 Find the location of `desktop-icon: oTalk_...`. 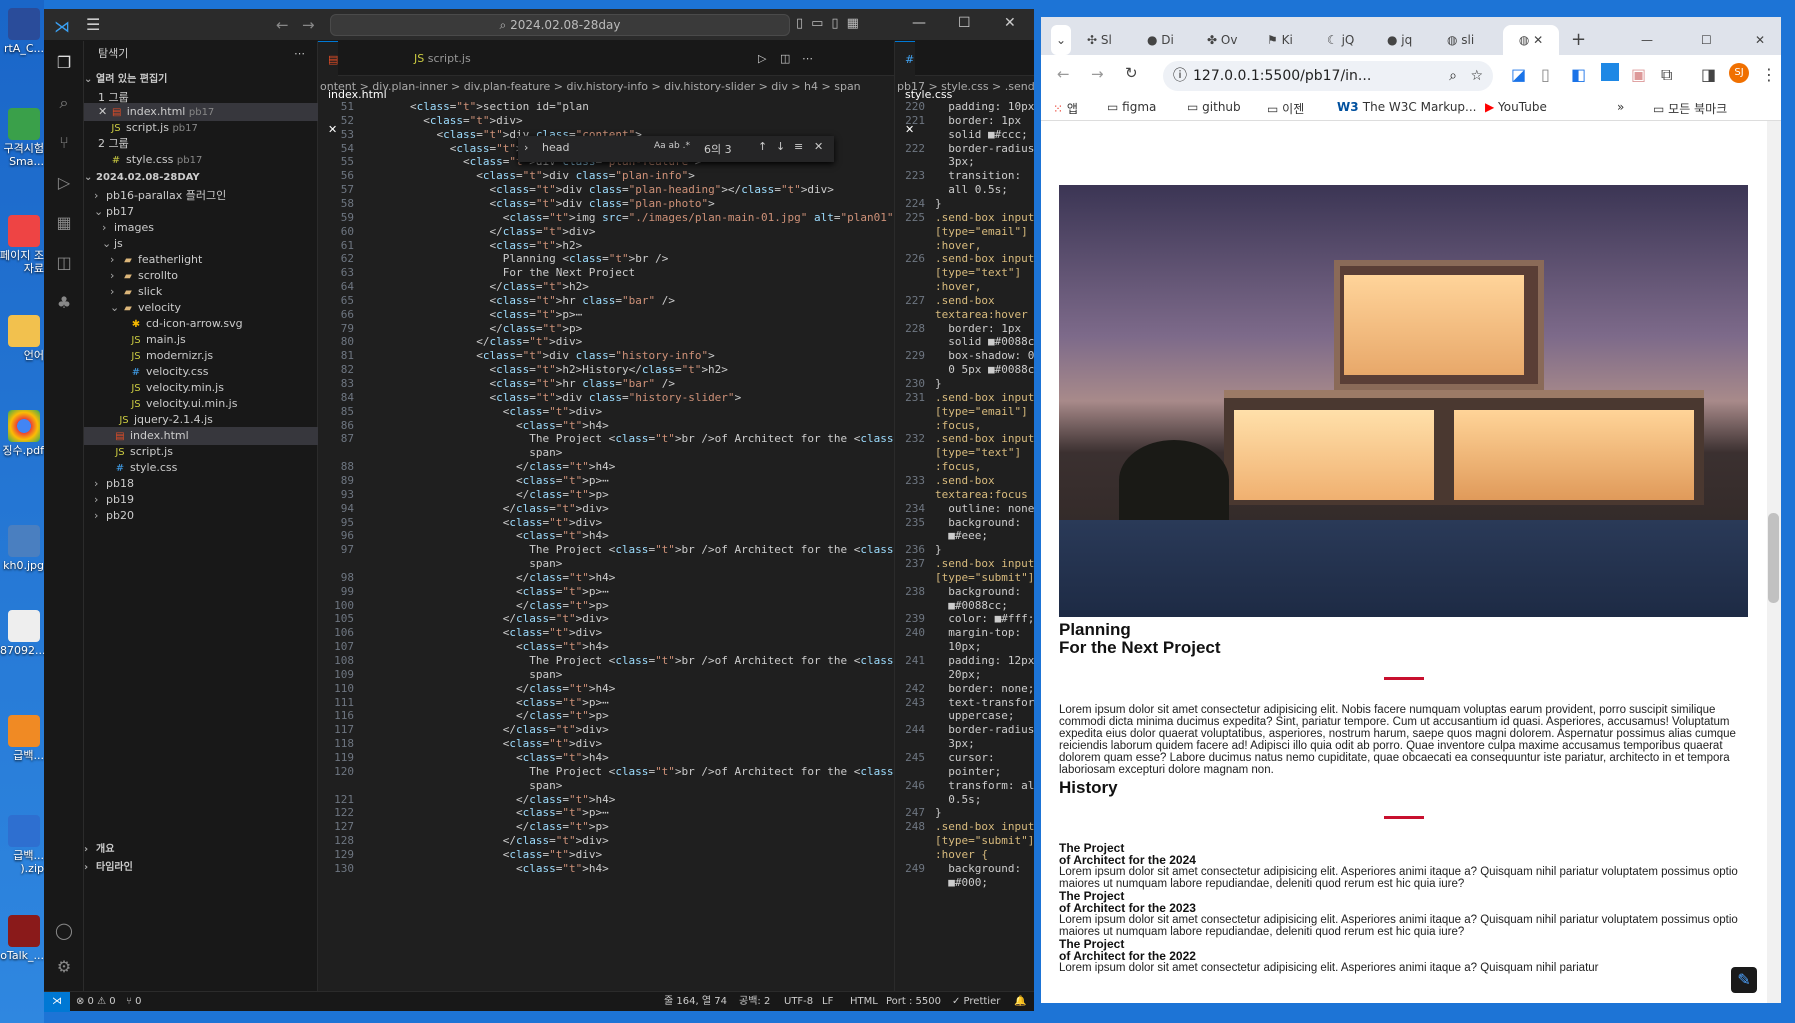

desktop-icon: oTalk_... is located at coordinates (22, 938).